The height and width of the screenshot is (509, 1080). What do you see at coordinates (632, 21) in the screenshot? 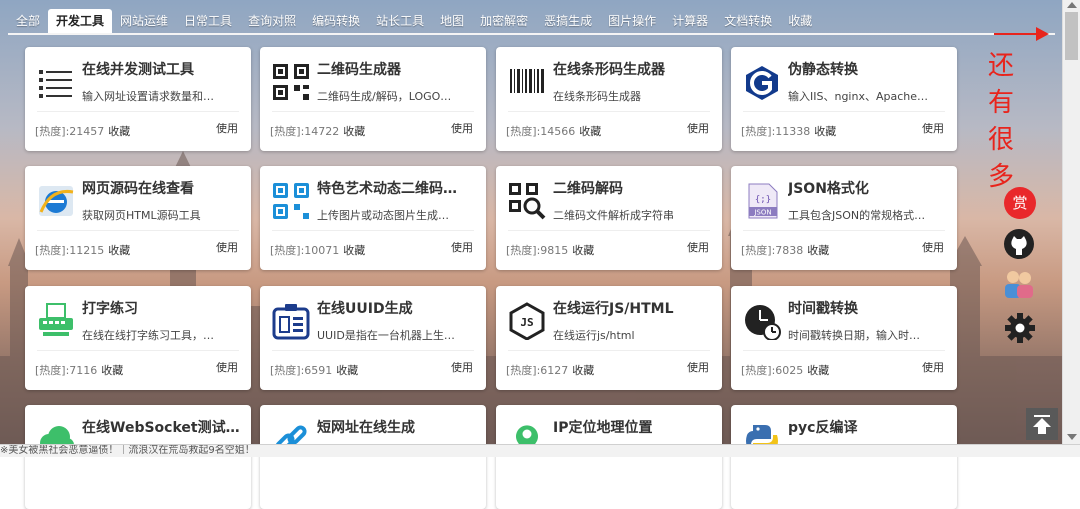
I see `tab-10: 图片操作` at bounding box center [632, 21].